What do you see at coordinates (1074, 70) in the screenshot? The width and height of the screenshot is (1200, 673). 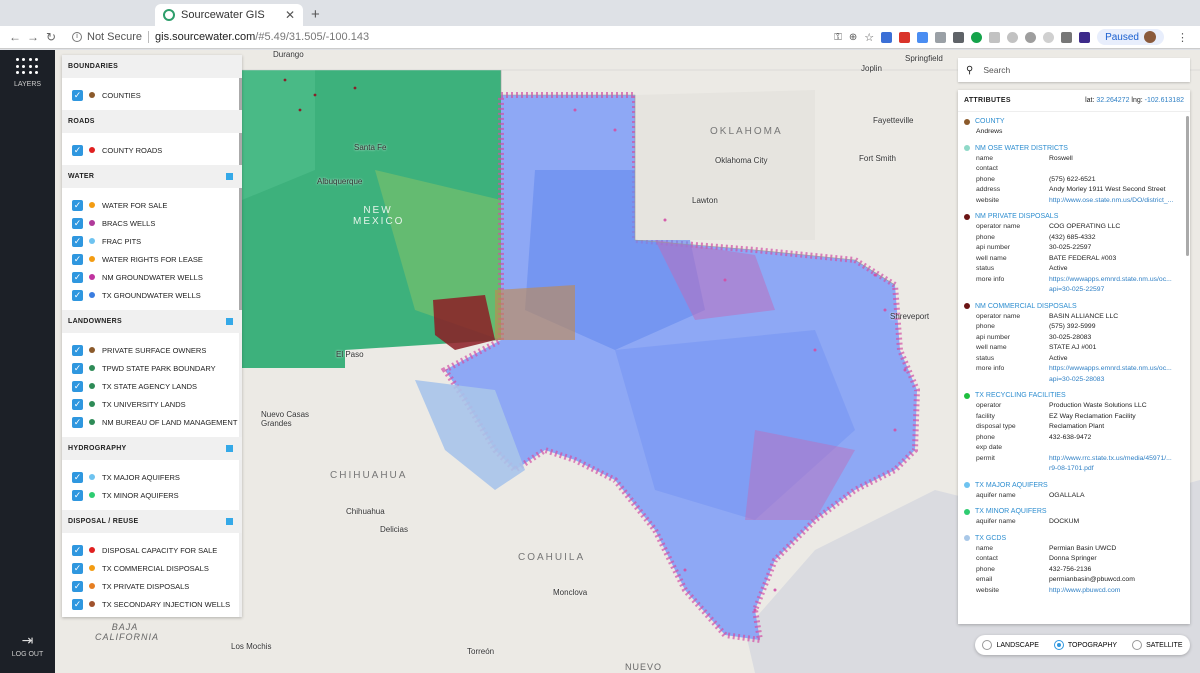 I see `search-box: ⚲ Search` at bounding box center [1074, 70].